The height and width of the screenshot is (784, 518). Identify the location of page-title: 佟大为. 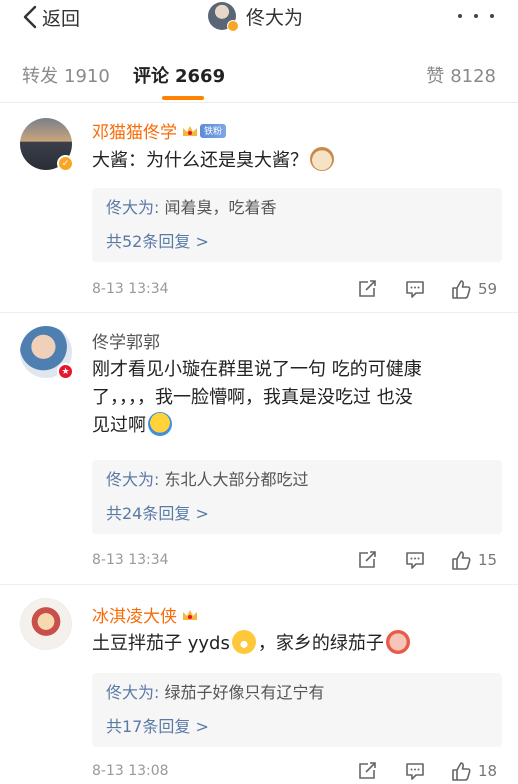
(275, 17).